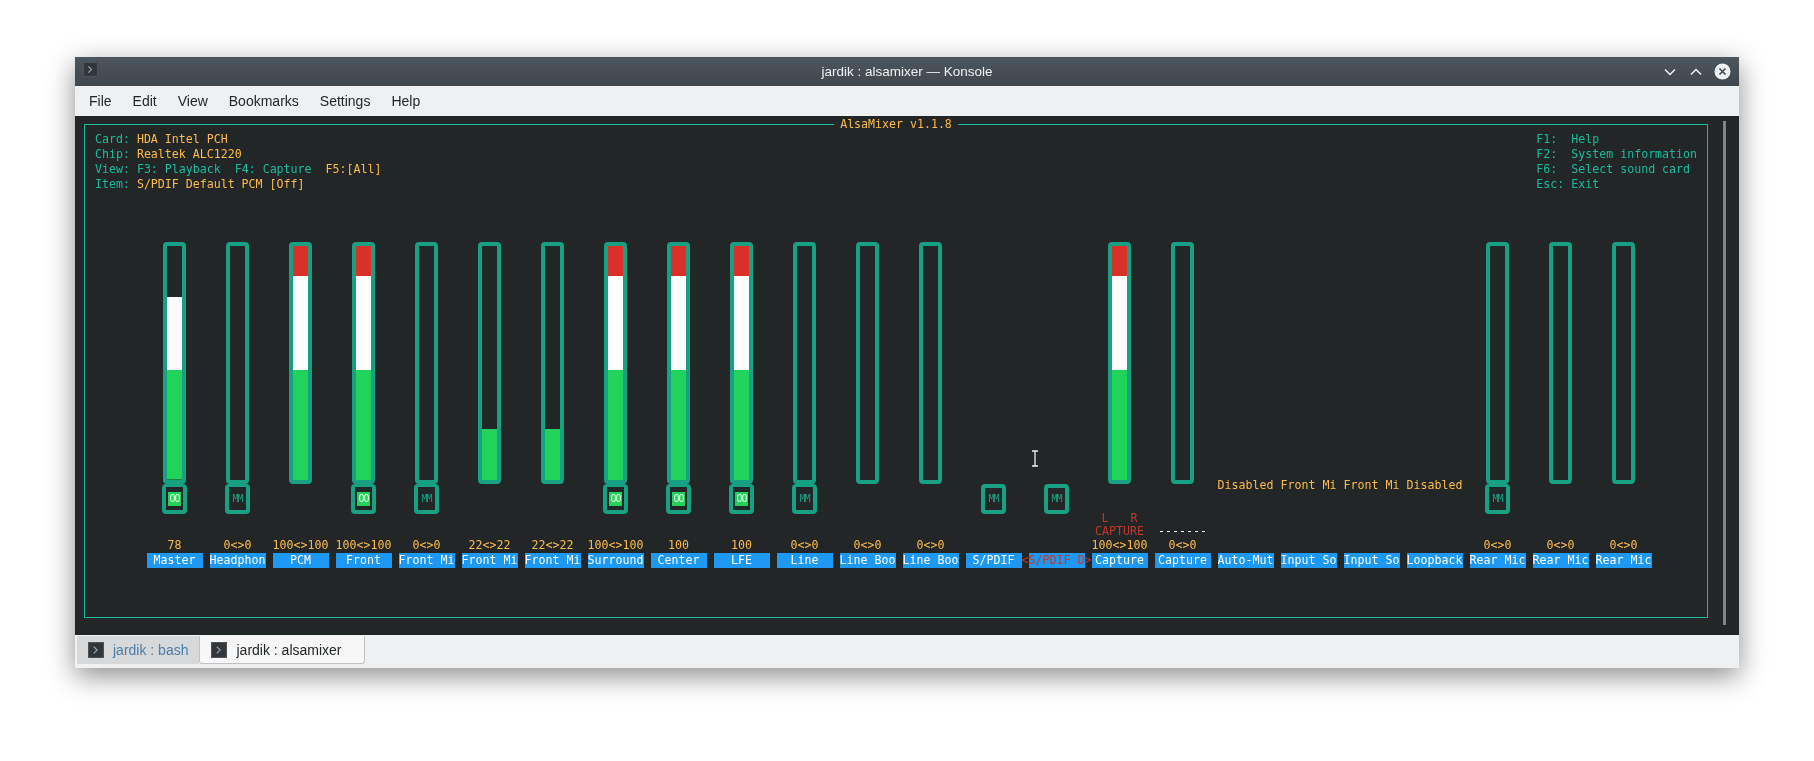  I want to click on channel-label: PCM, so click(300, 560).